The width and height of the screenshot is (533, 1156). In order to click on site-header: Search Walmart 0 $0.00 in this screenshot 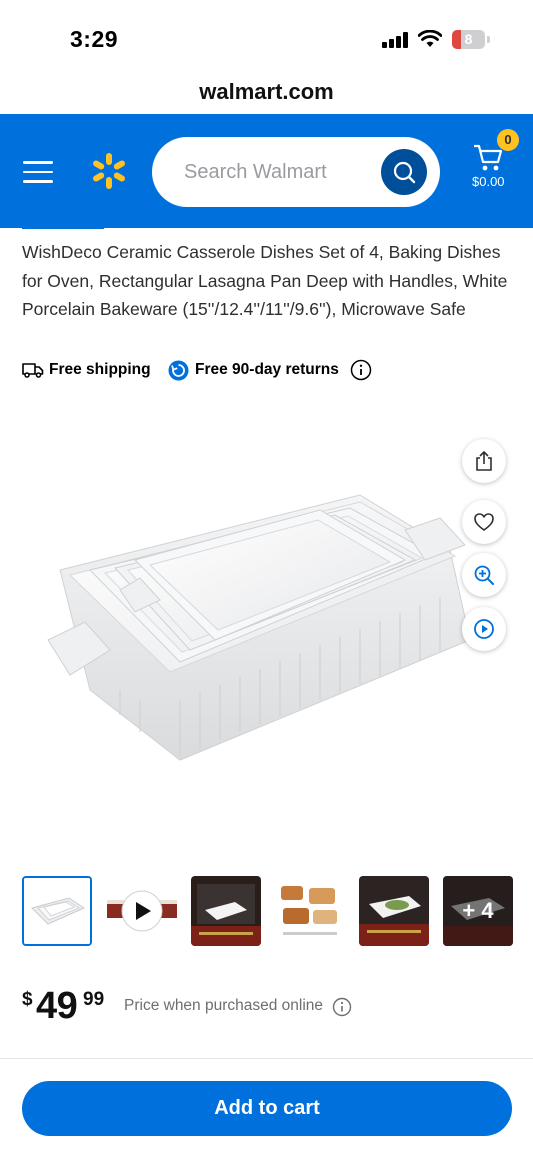, I will do `click(266, 171)`.